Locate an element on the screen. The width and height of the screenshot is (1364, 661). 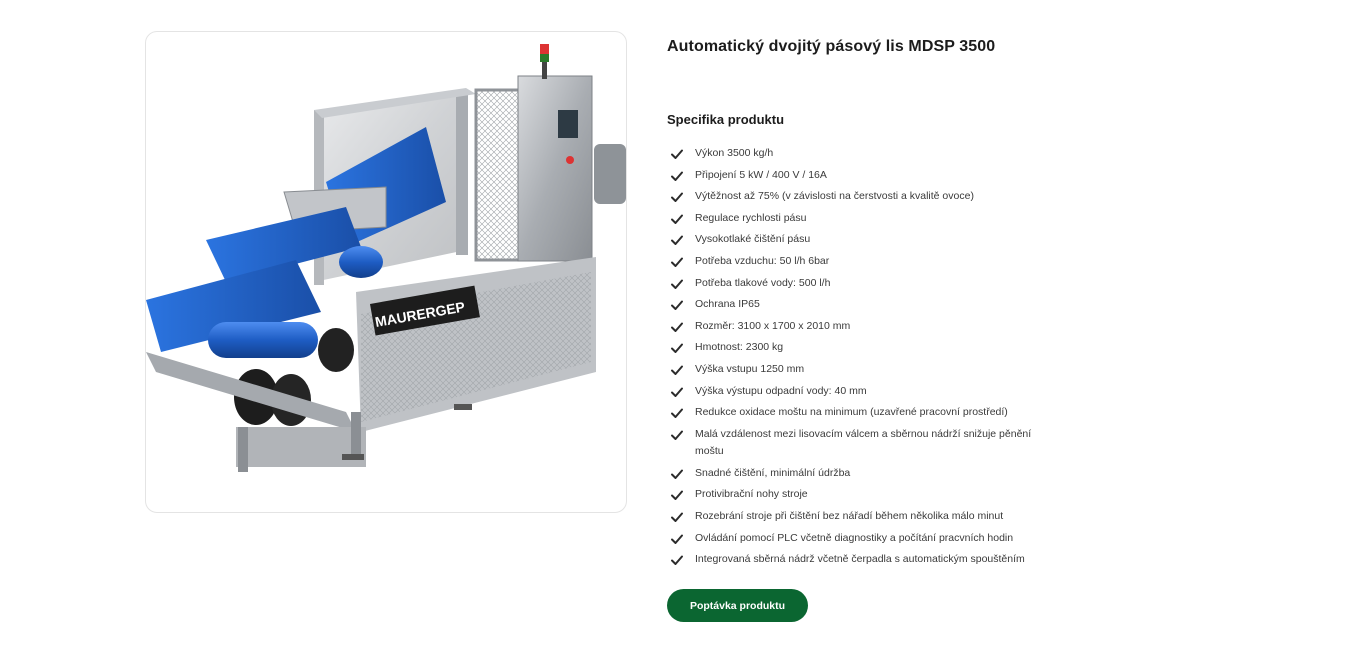
spec-item: Potřeba vzduchu: 50 l/h 6bar is located at coordinates (857, 262).